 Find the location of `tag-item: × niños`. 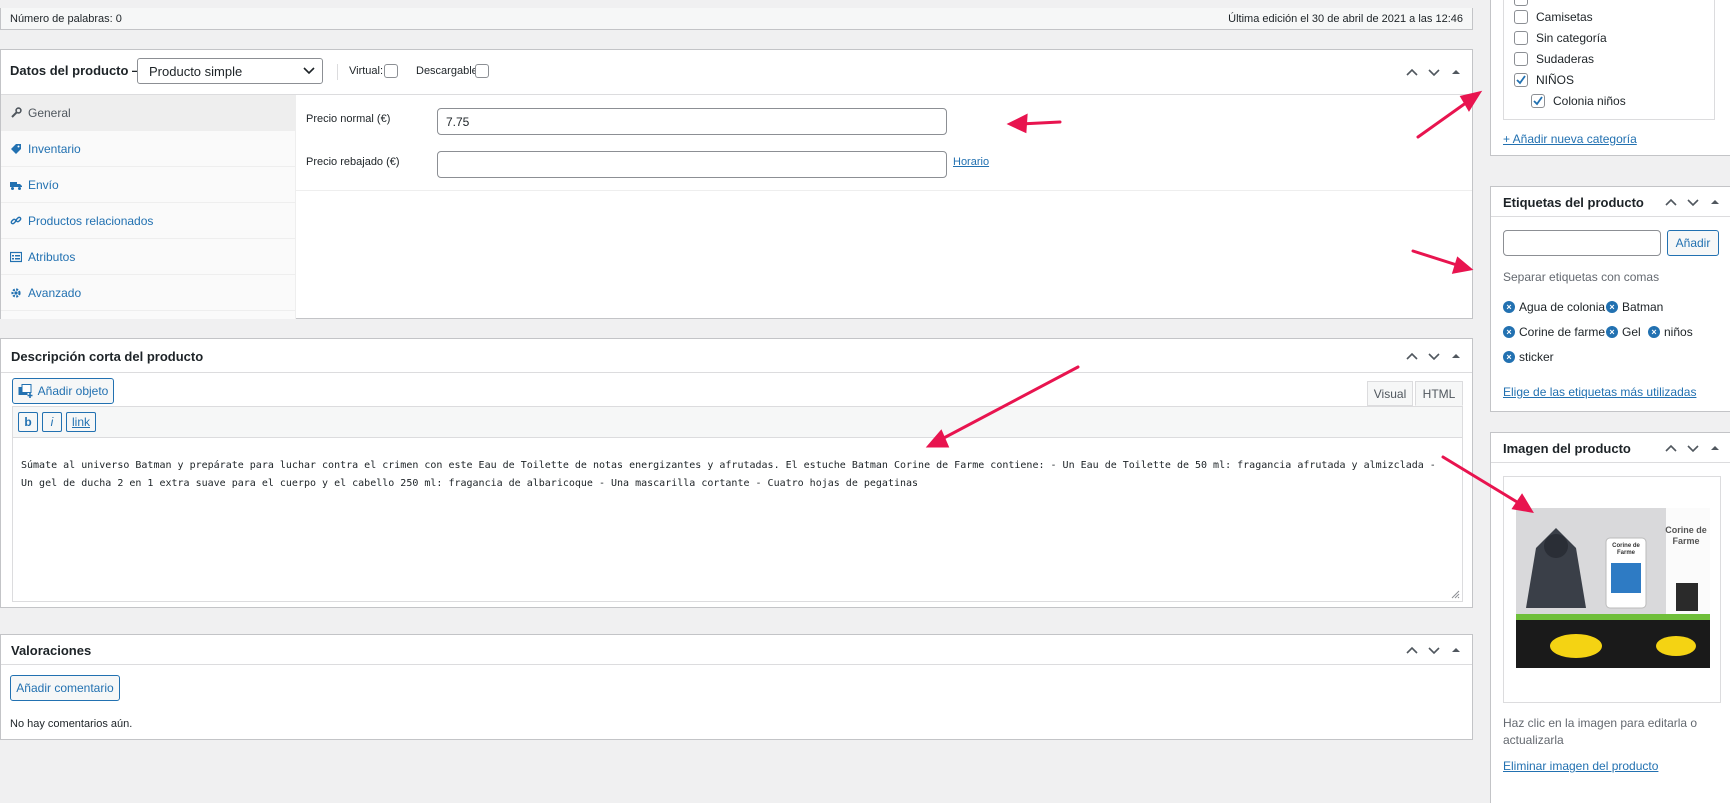

tag-item: × niños is located at coordinates (1670, 332).